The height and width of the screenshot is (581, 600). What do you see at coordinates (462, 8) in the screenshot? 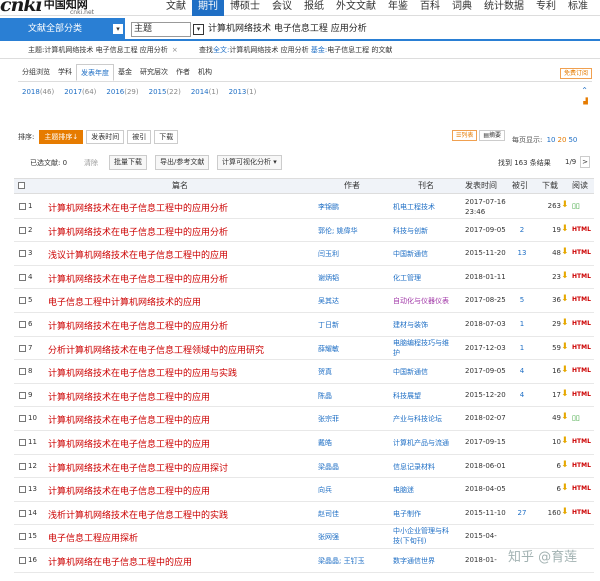
I see `nav-tab: 词典` at bounding box center [462, 8].